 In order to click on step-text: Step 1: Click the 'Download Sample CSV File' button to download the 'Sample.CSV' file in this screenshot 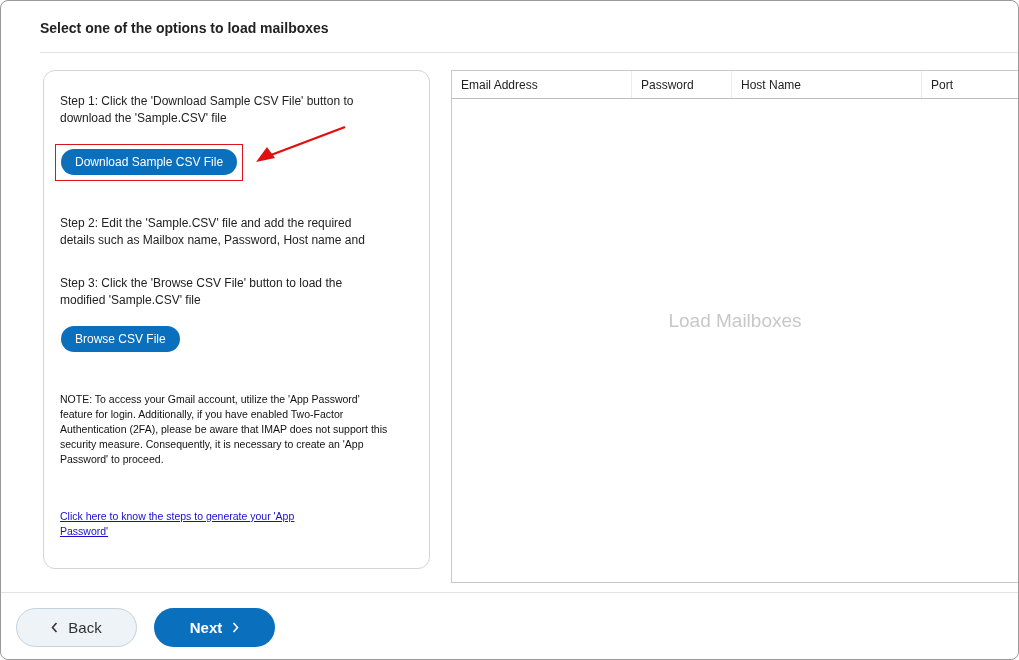, I will do `click(207, 110)`.